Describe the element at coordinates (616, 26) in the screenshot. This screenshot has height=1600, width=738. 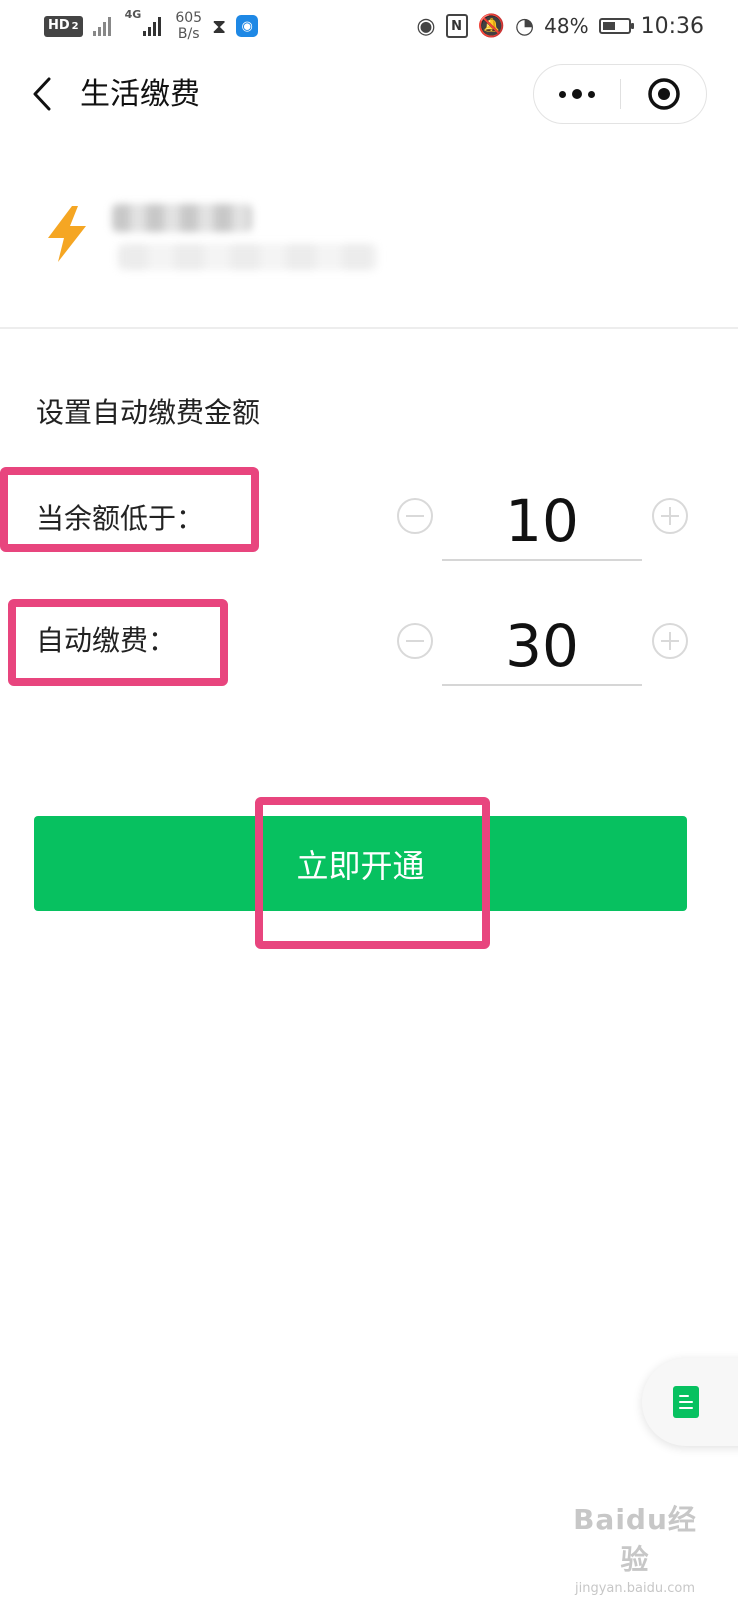
I see `battery-icon` at that location.